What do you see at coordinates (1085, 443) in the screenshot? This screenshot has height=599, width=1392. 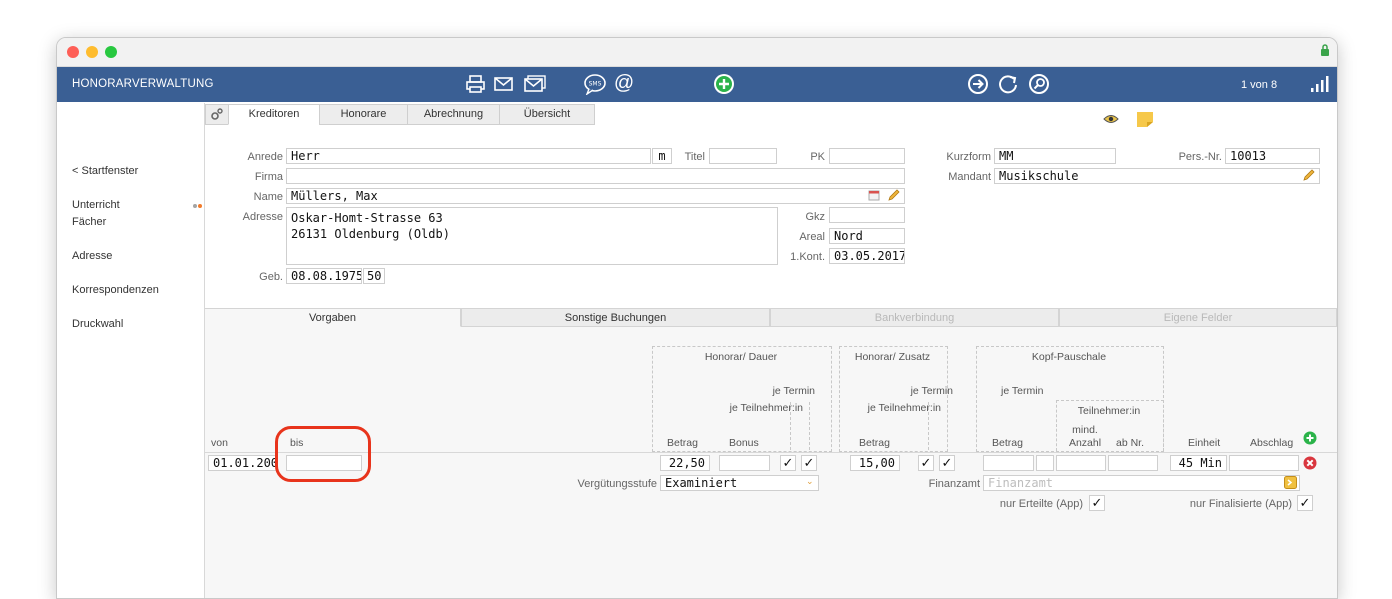 I see `col-anzahl: Anzahl` at bounding box center [1085, 443].